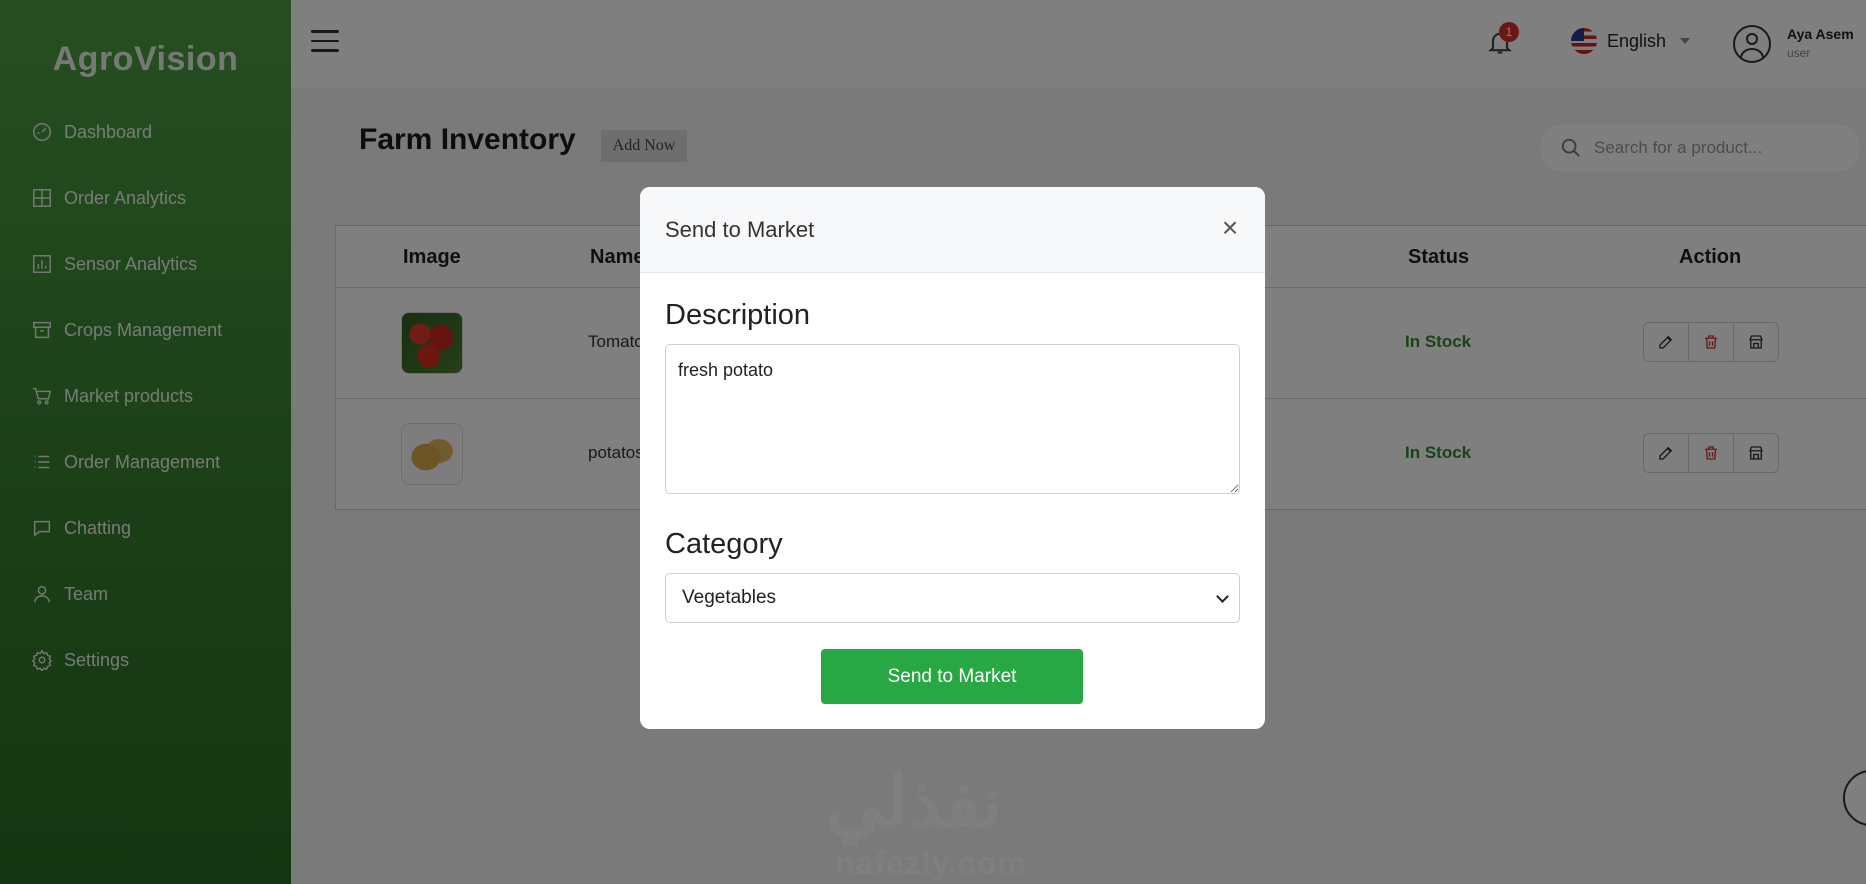  What do you see at coordinates (1230, 228) in the screenshot?
I see `close-icon: ×` at bounding box center [1230, 228].